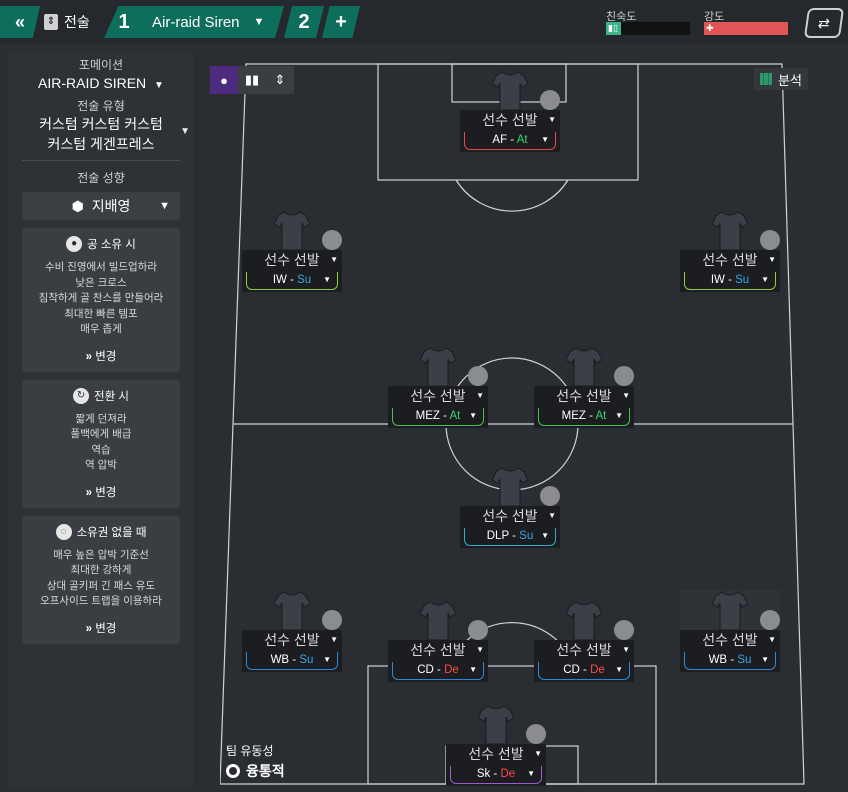 The width and height of the screenshot is (848, 792). What do you see at coordinates (81, 395) in the screenshot?
I see `transition-icon: ↻` at bounding box center [81, 395].